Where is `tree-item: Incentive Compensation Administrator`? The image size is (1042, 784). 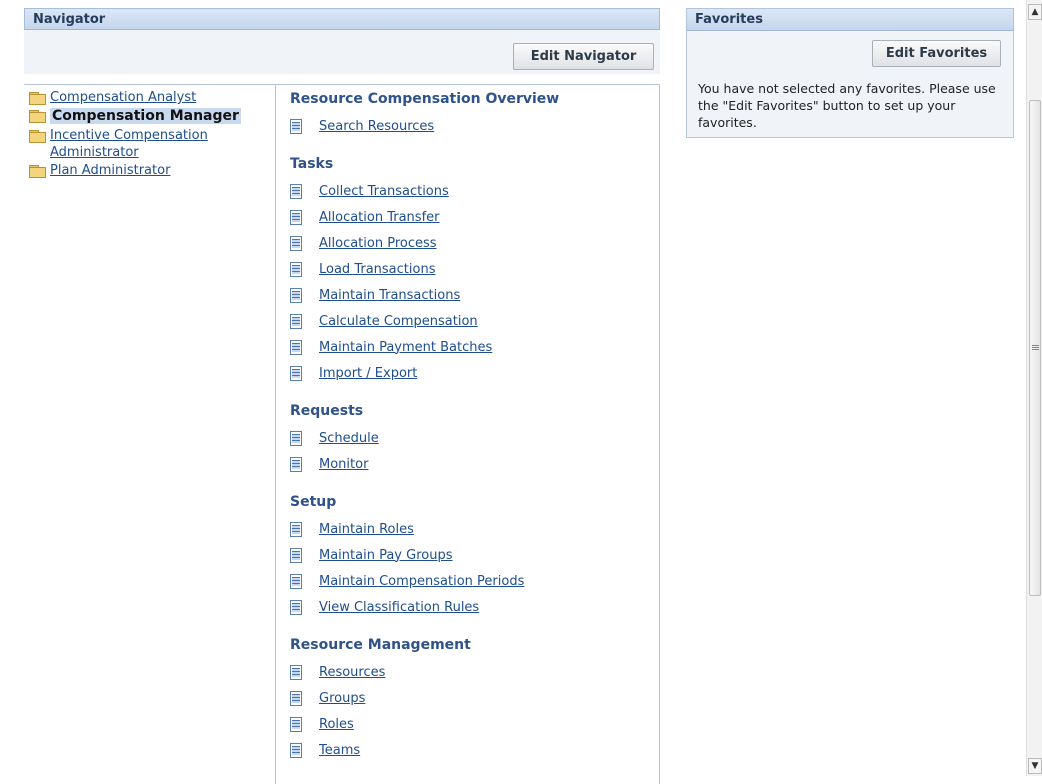
tree-item: Incentive Compensation Administrator is located at coordinates (152, 144).